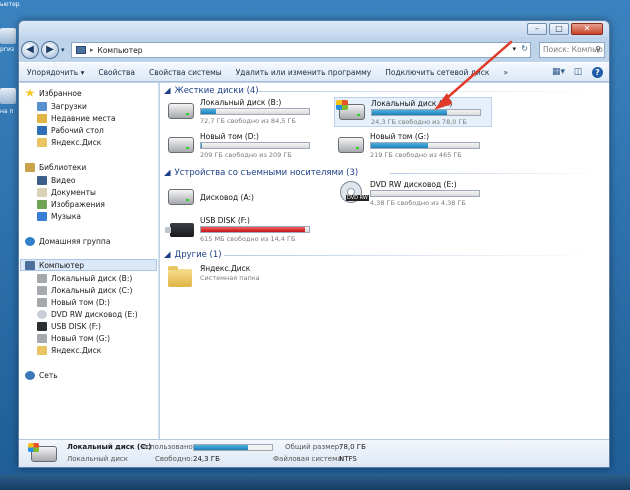 This screenshot has width=630, height=490. What do you see at coordinates (428, 91) in the screenshot?
I see `group-divider` at bounding box center [428, 91].